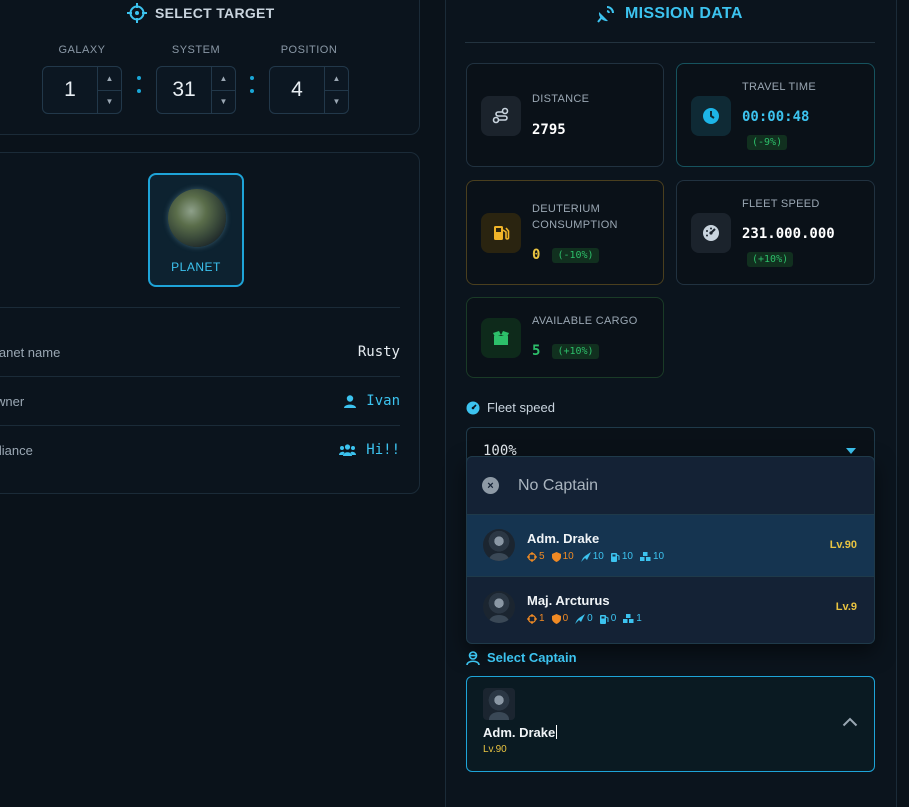 This screenshot has height=807, width=909. I want to click on no-captain-option: × No Captain, so click(670, 486).